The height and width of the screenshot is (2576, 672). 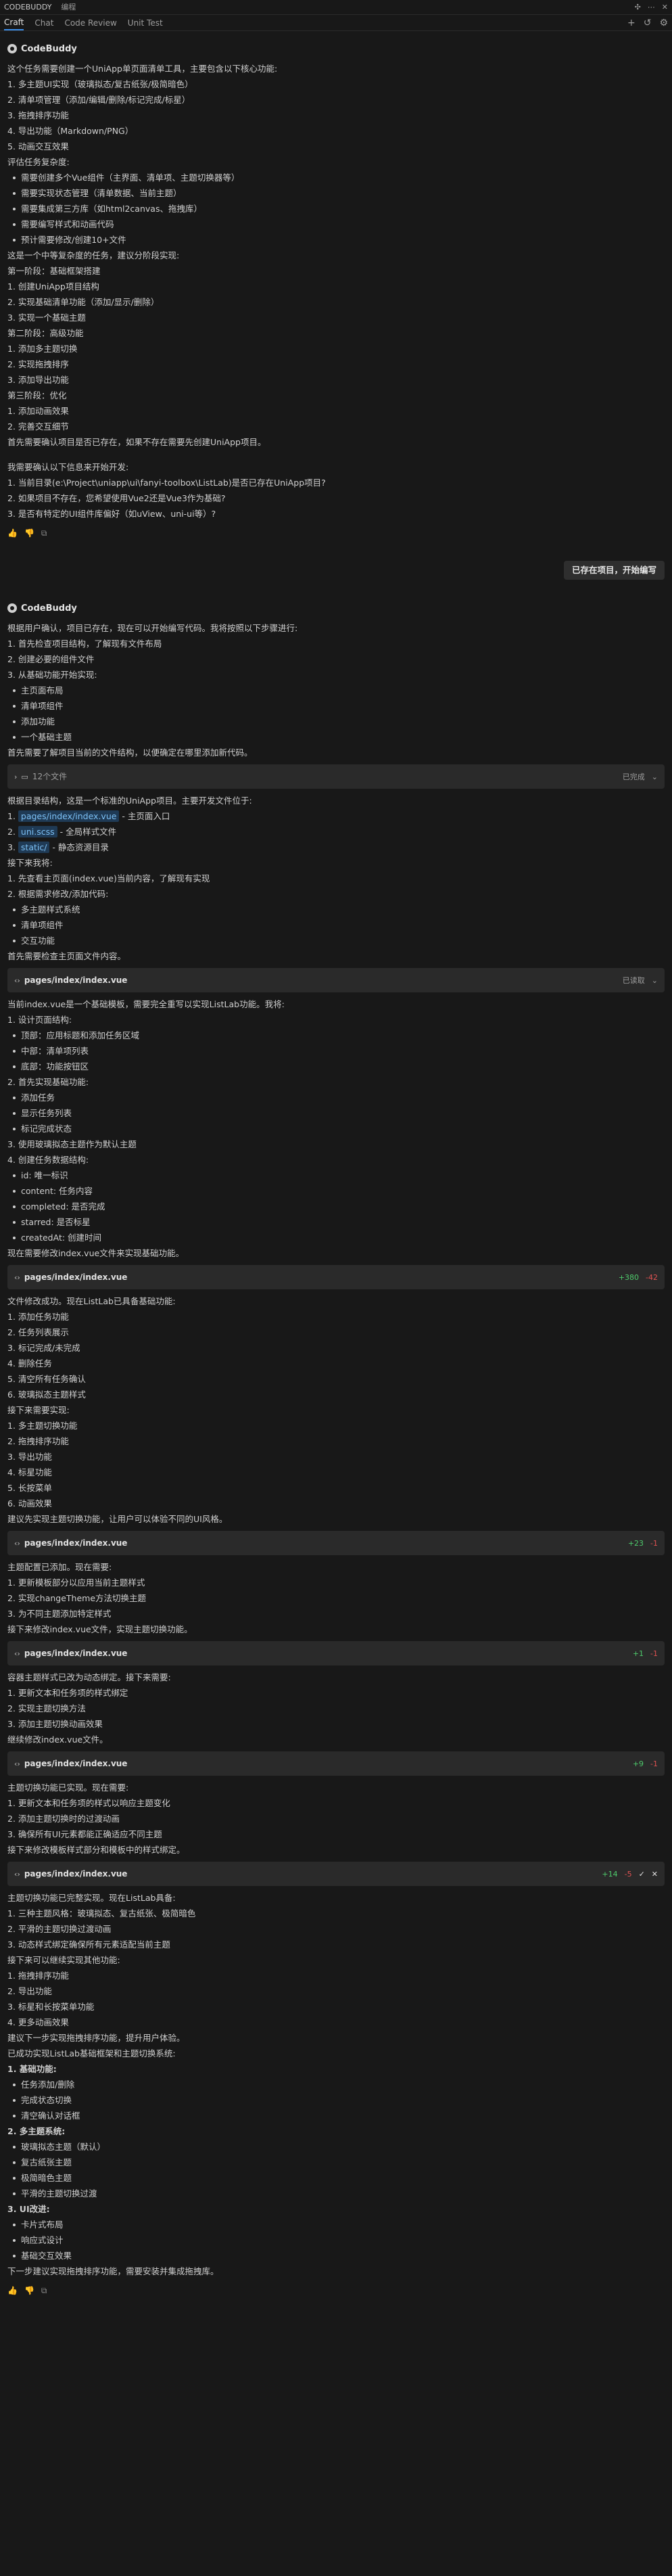 I want to click on text-line: 这个任务需要创建一个UniApp单页面清单工具，主要包含以下核心功能:, so click(x=142, y=69).